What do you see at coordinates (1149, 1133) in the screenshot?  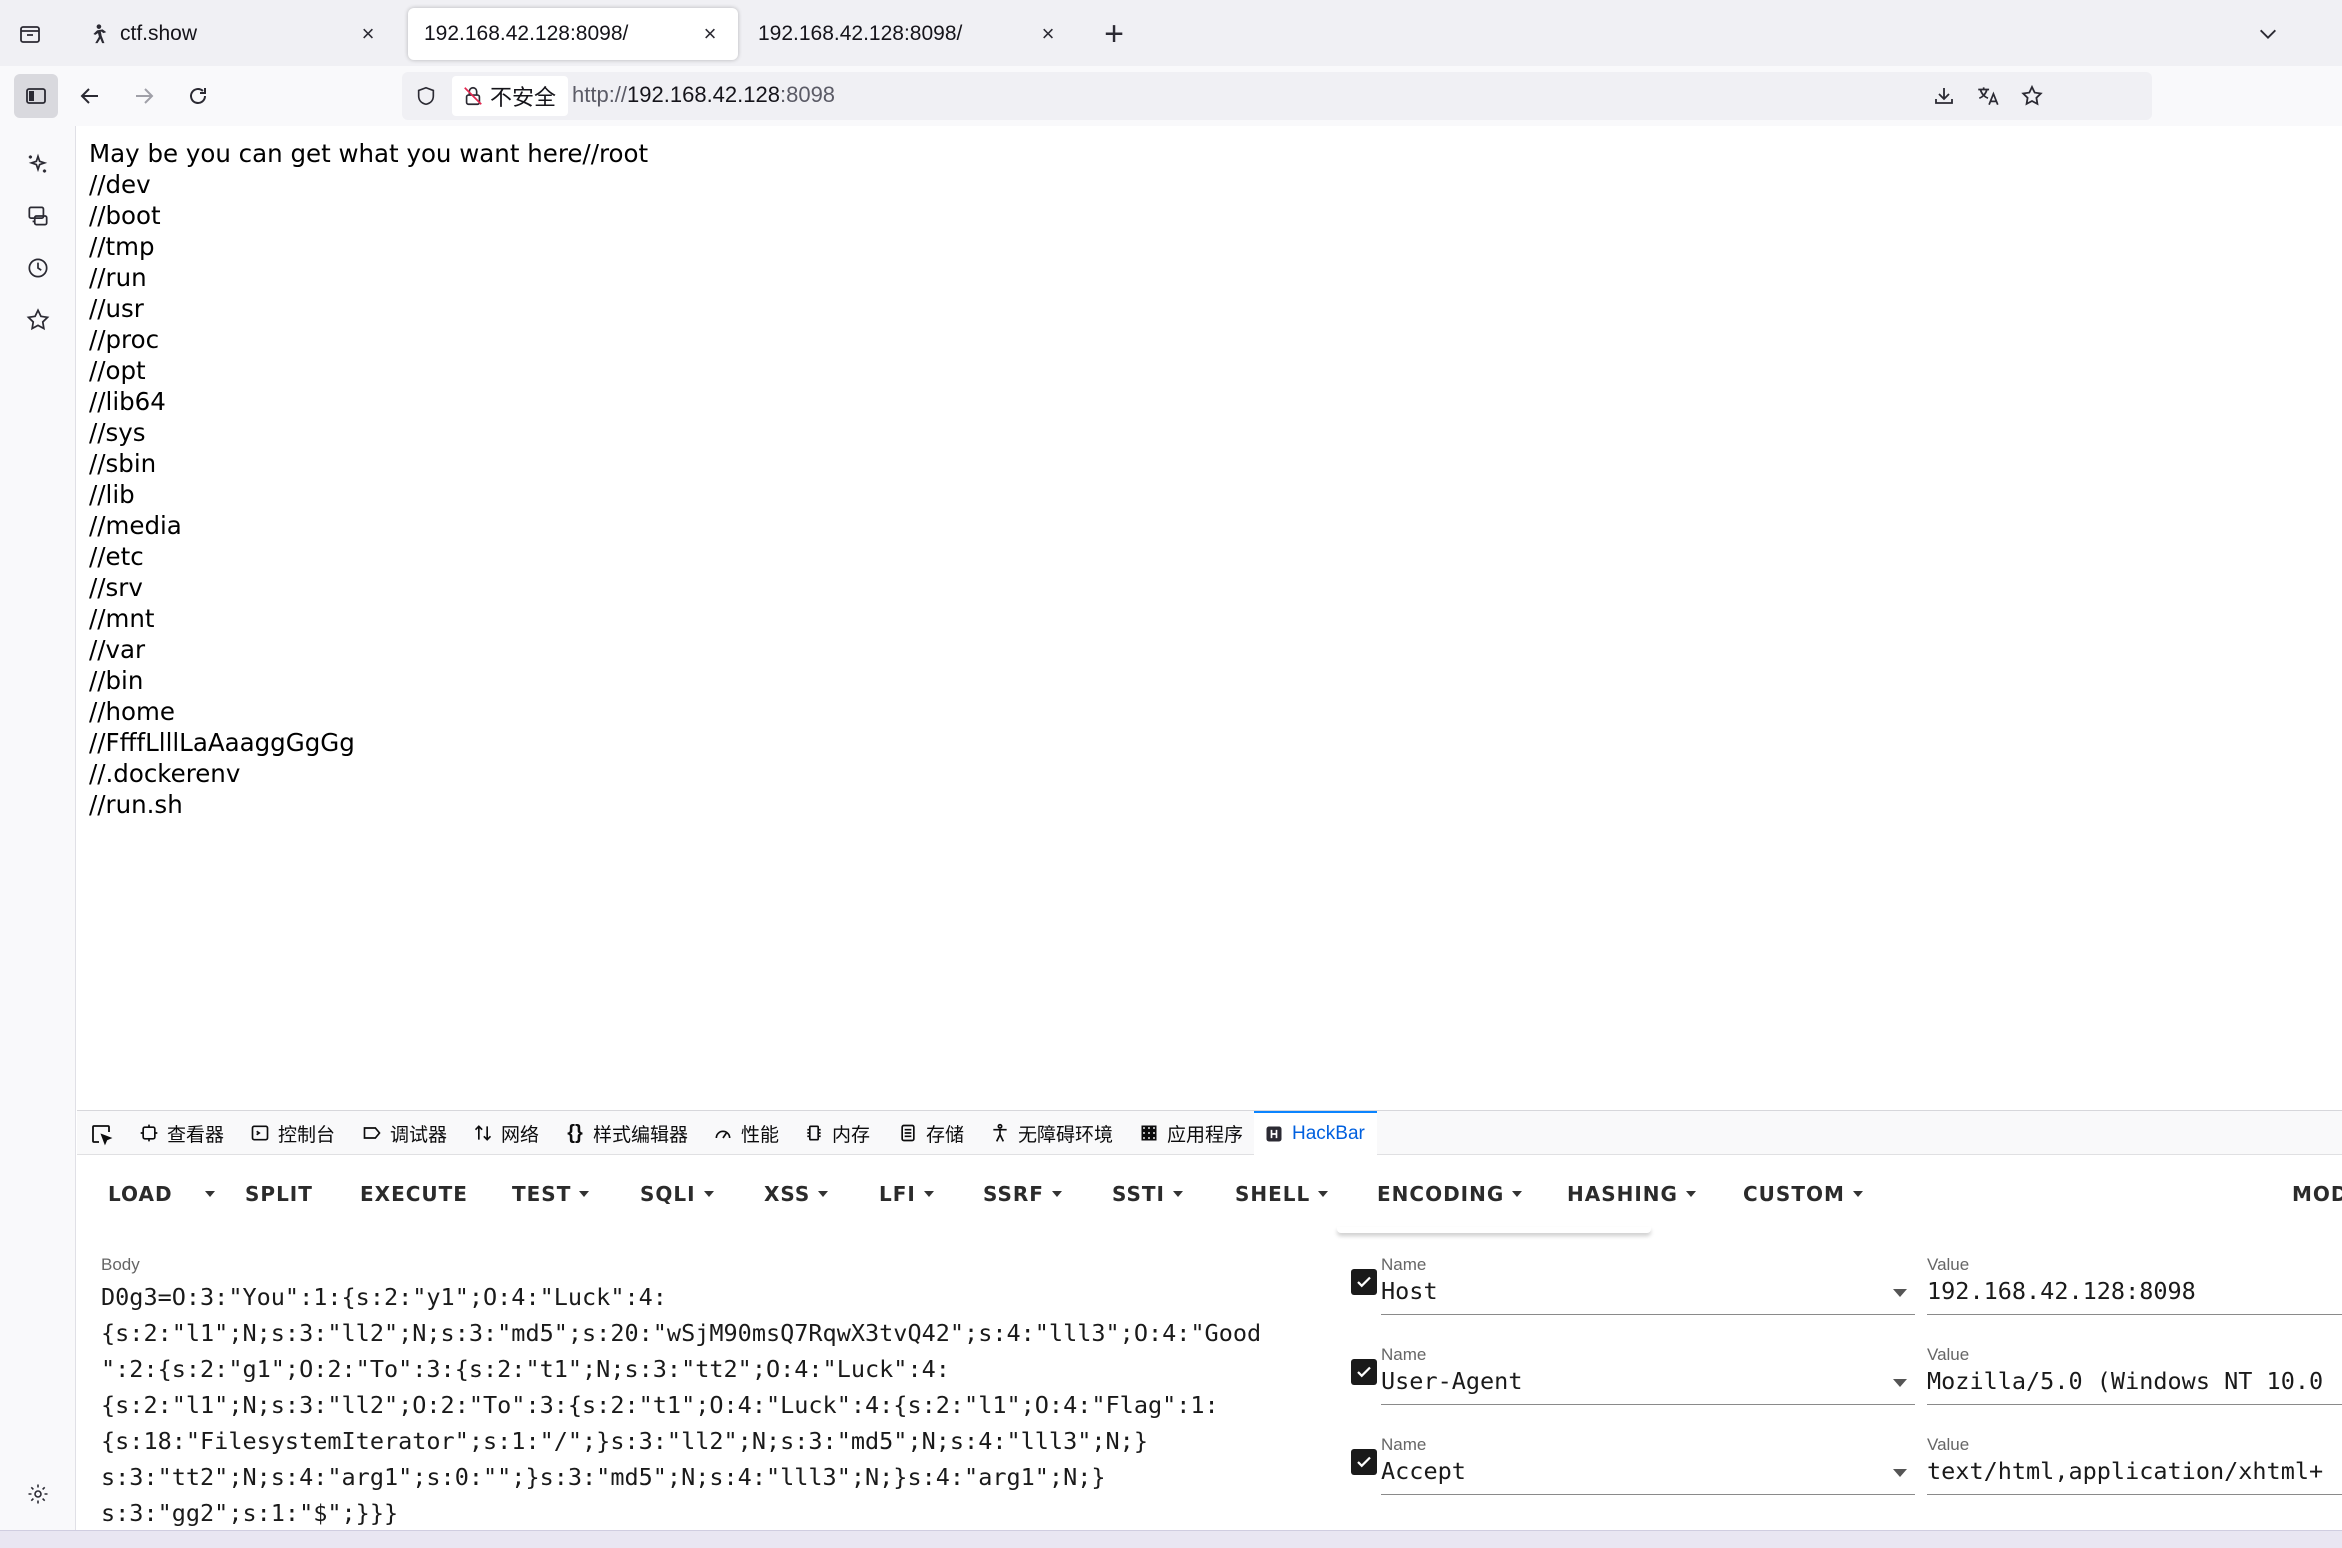 I see `application-icon` at bounding box center [1149, 1133].